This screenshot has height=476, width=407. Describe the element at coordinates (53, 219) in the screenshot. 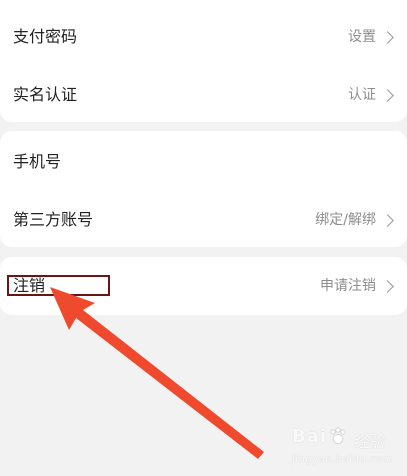

I see `third-party-account-label: 第三方账号` at that location.